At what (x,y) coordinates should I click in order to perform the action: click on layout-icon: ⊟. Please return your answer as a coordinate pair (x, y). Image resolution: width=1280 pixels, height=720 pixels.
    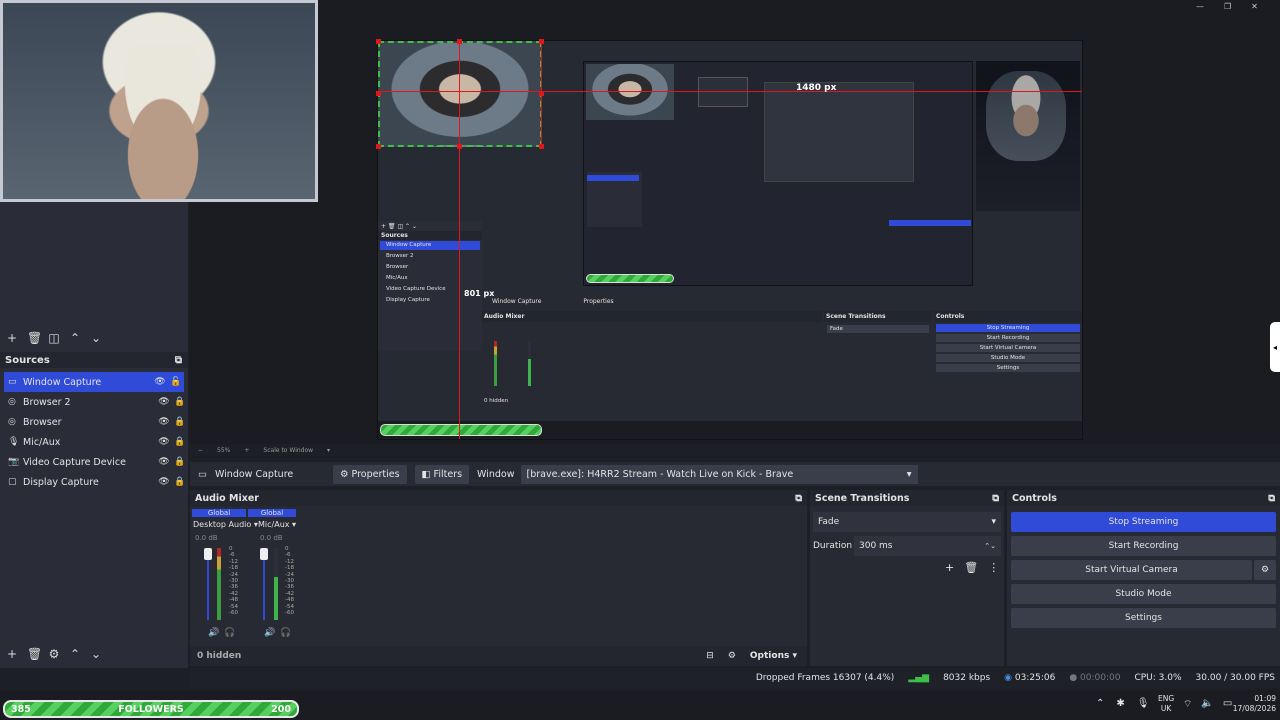
    Looking at the image, I should click on (710, 656).